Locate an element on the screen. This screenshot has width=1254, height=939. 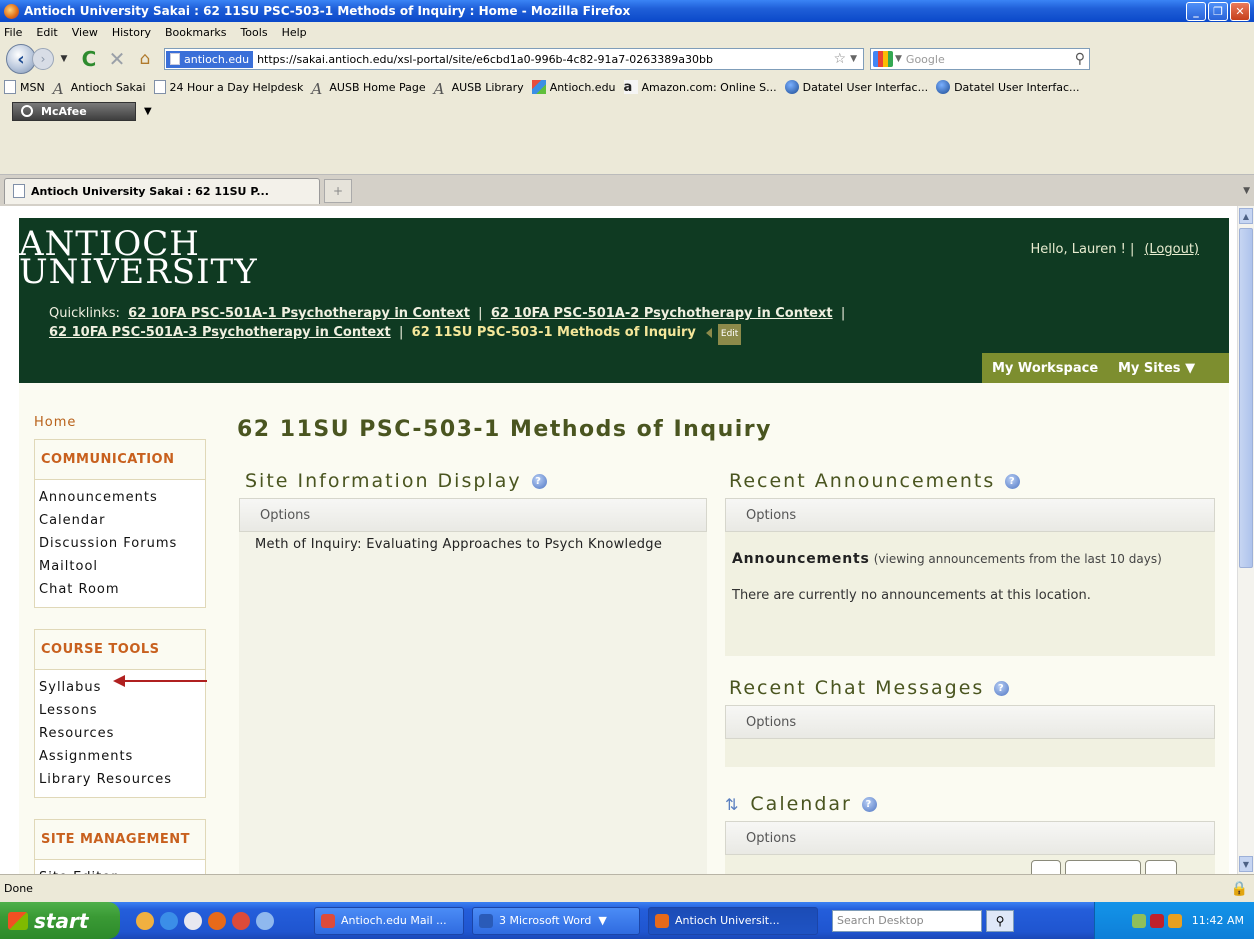
a-icon: A is located at coordinates (58, 89).